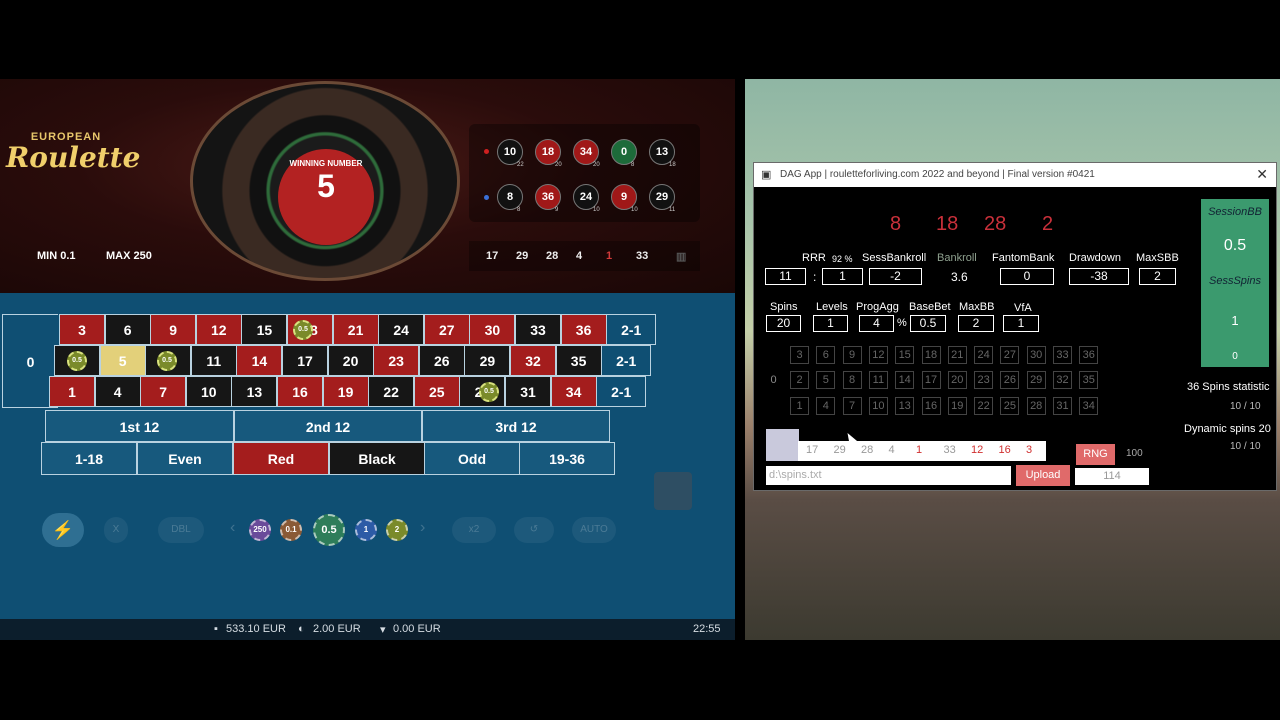 Image resolution: width=1280 pixels, height=720 pixels. Describe the element at coordinates (1010, 406) in the screenshot. I see `grid-number: 25` at that location.